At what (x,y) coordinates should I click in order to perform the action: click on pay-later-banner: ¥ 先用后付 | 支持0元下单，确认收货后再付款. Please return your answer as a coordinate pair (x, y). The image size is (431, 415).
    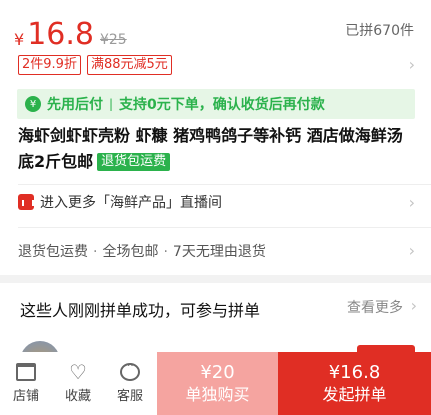
    Looking at the image, I should click on (216, 104).